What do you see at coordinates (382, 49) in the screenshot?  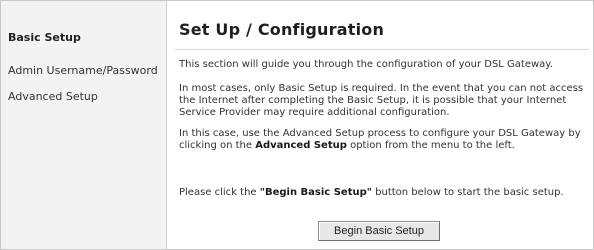 I see `title-divider` at bounding box center [382, 49].